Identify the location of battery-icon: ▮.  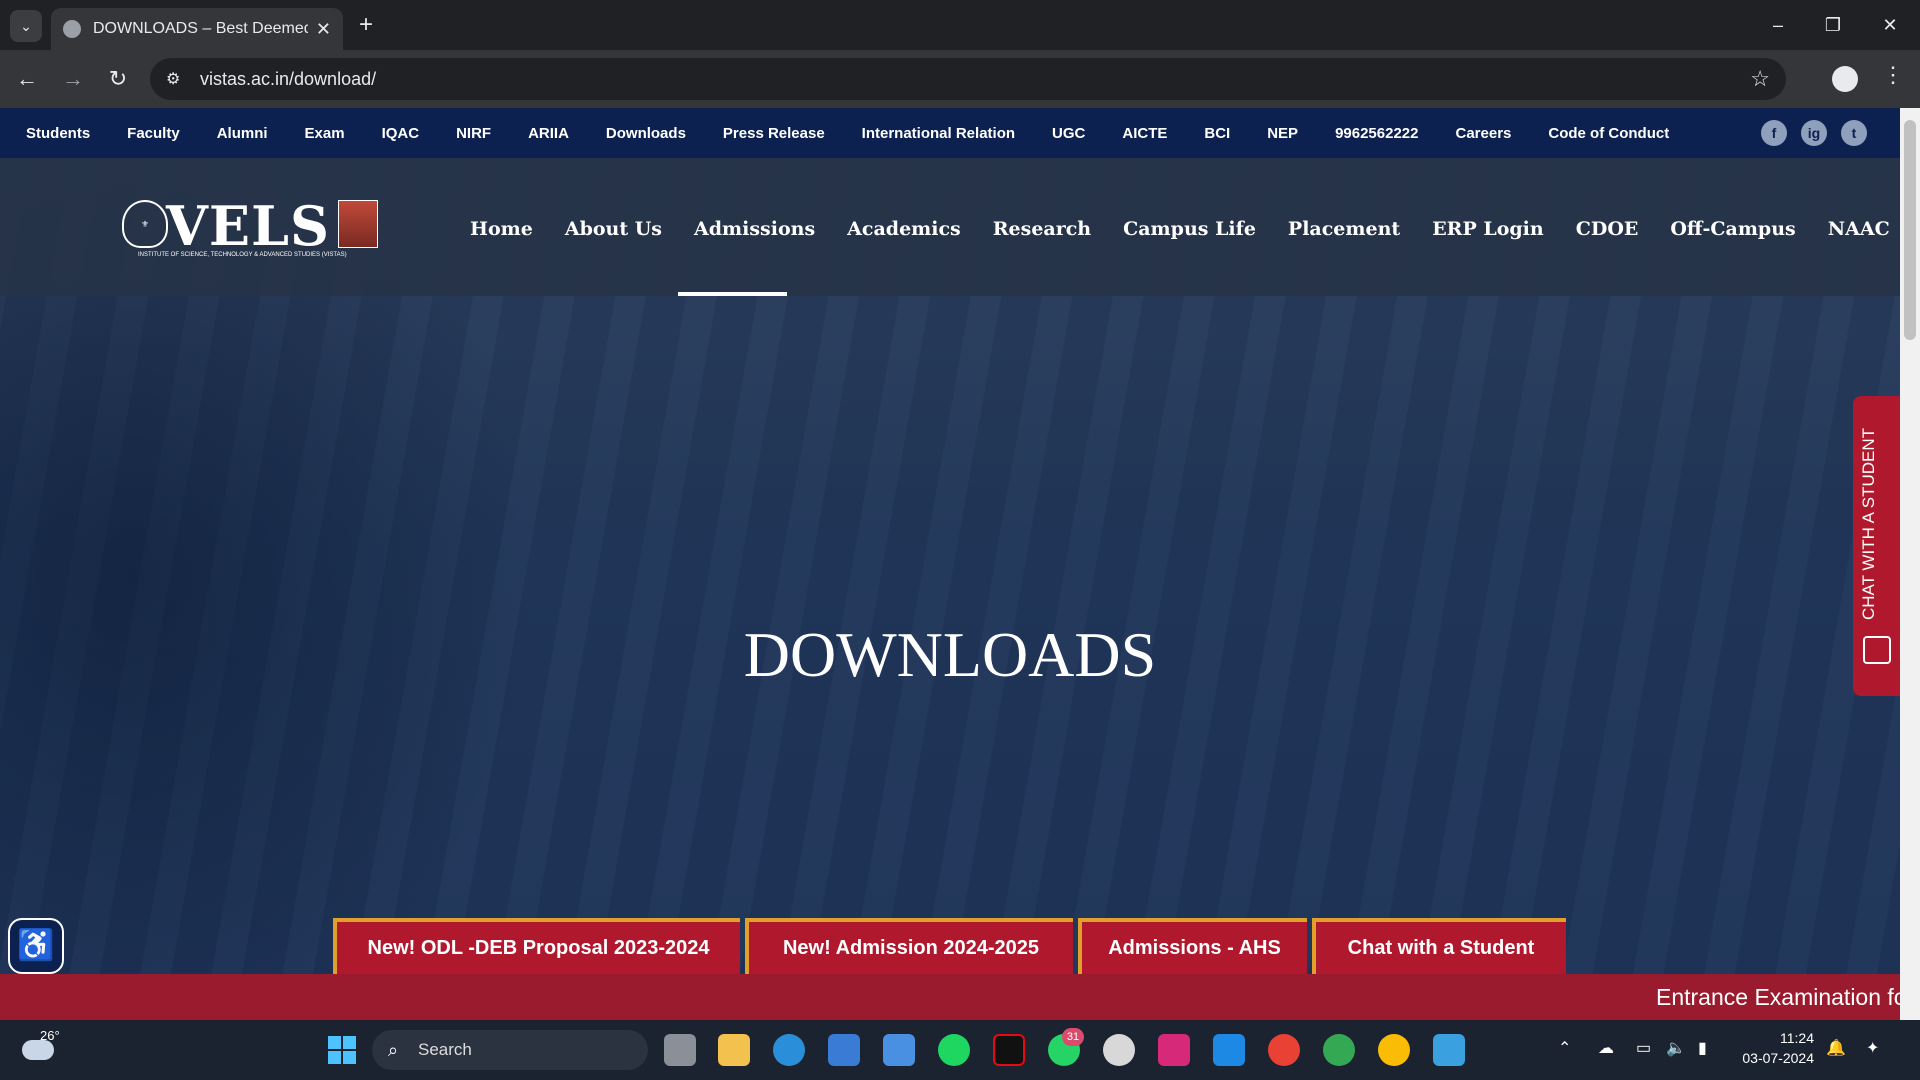
(1702, 1048).